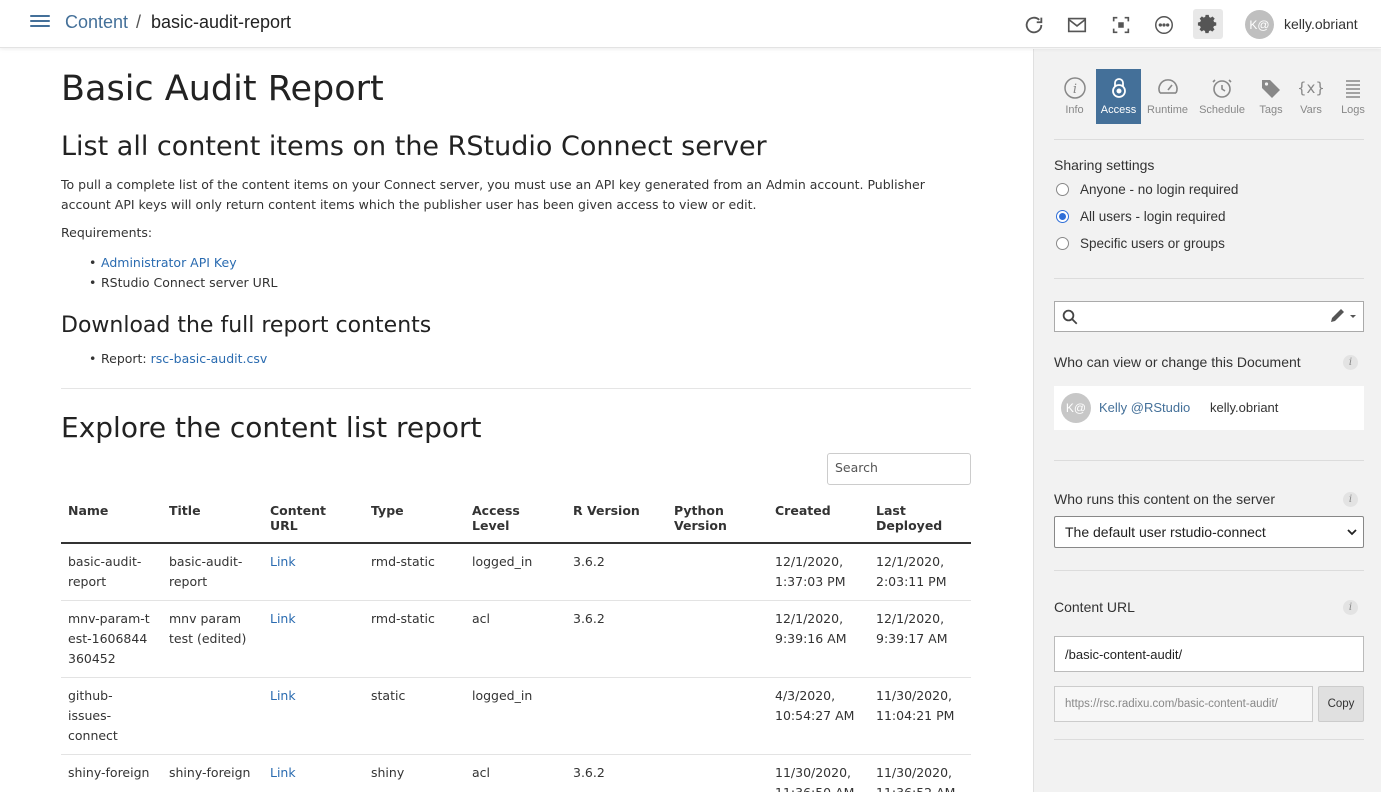 The image size is (1381, 792). What do you see at coordinates (1152, 243) in the screenshot?
I see `radio-label: Specific users or groups` at bounding box center [1152, 243].